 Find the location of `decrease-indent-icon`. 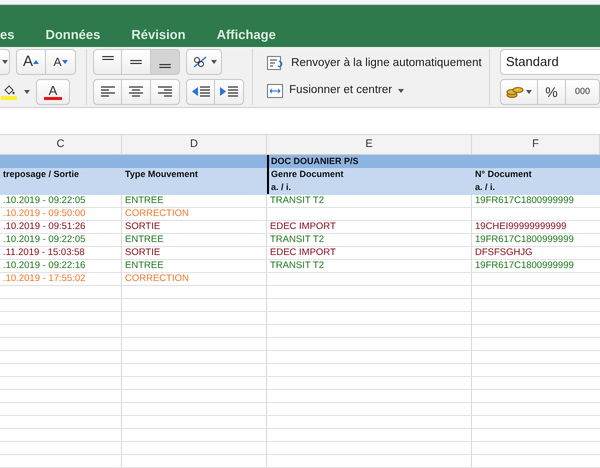

decrease-indent-icon is located at coordinates (201, 92).